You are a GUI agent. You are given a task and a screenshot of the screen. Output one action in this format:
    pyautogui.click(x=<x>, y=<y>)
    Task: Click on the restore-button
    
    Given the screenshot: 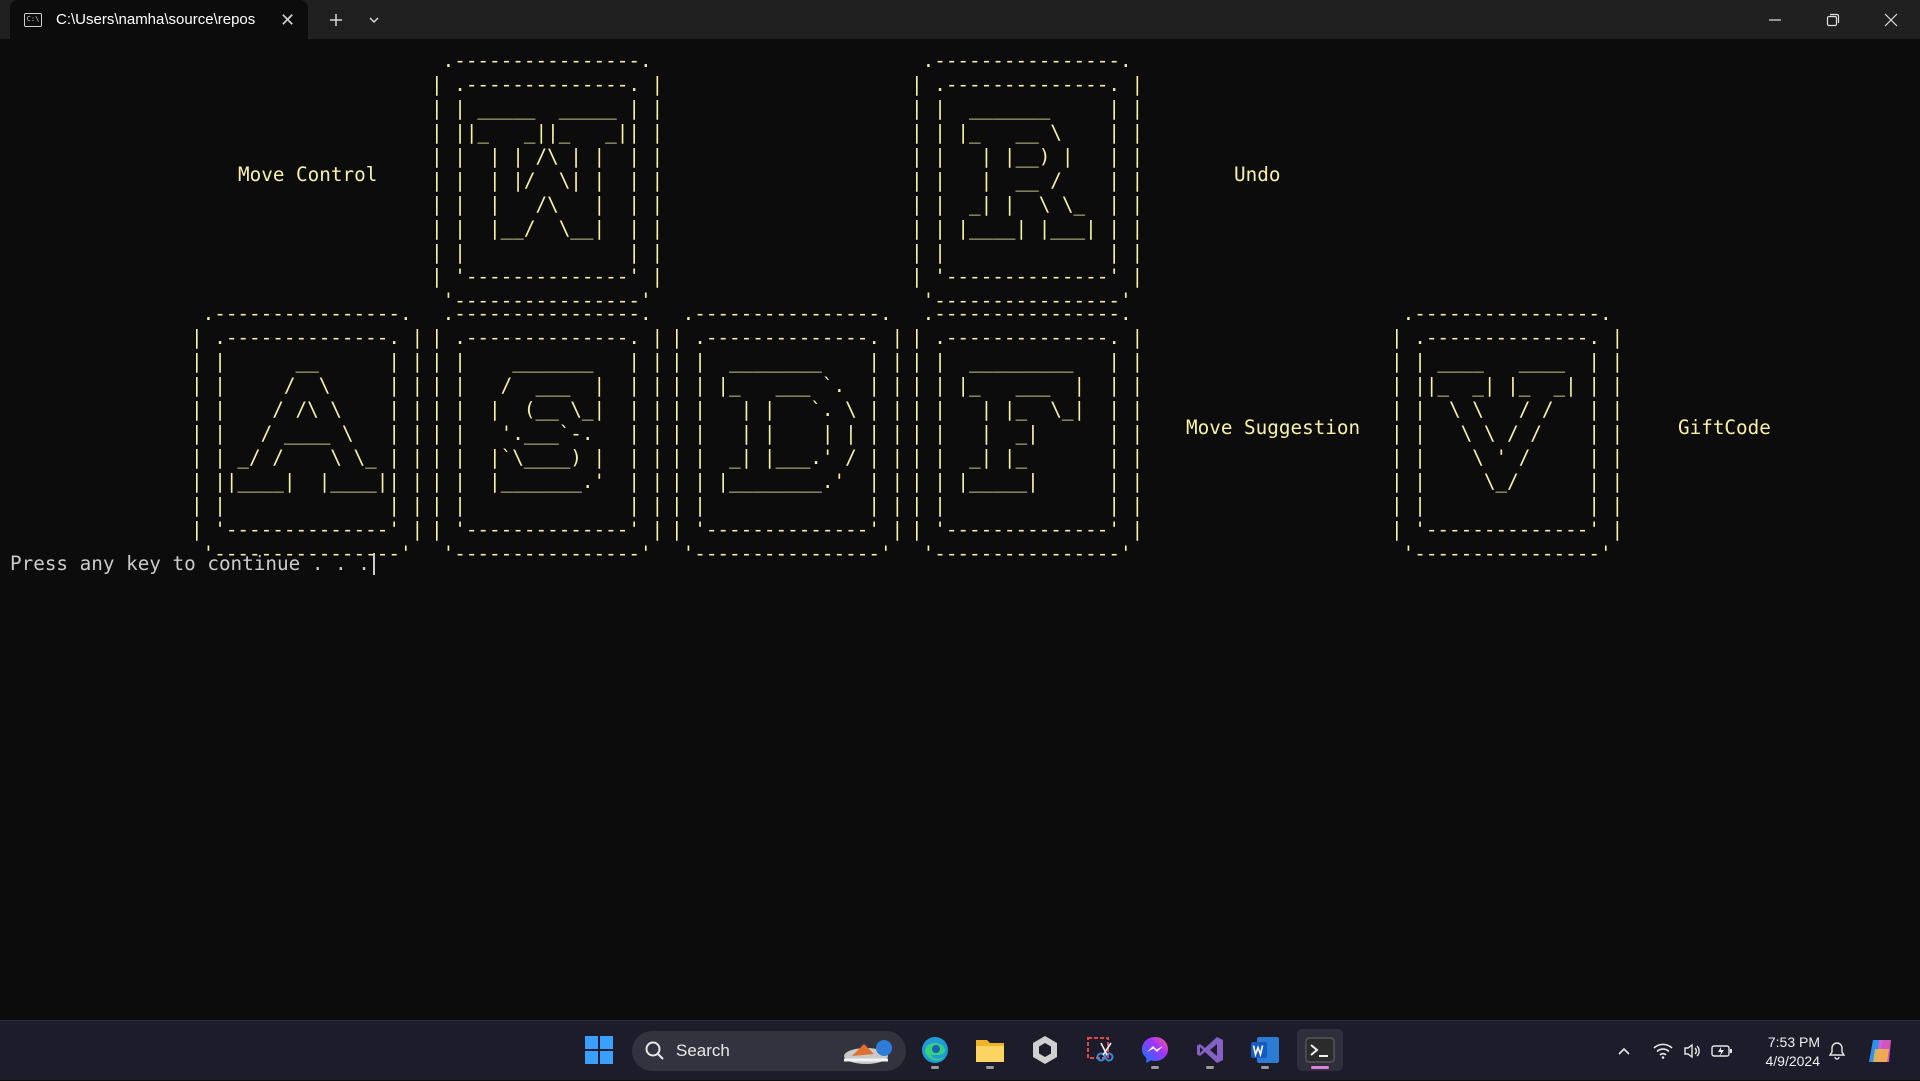 What is the action you would take?
    pyautogui.click(x=1833, y=19)
    